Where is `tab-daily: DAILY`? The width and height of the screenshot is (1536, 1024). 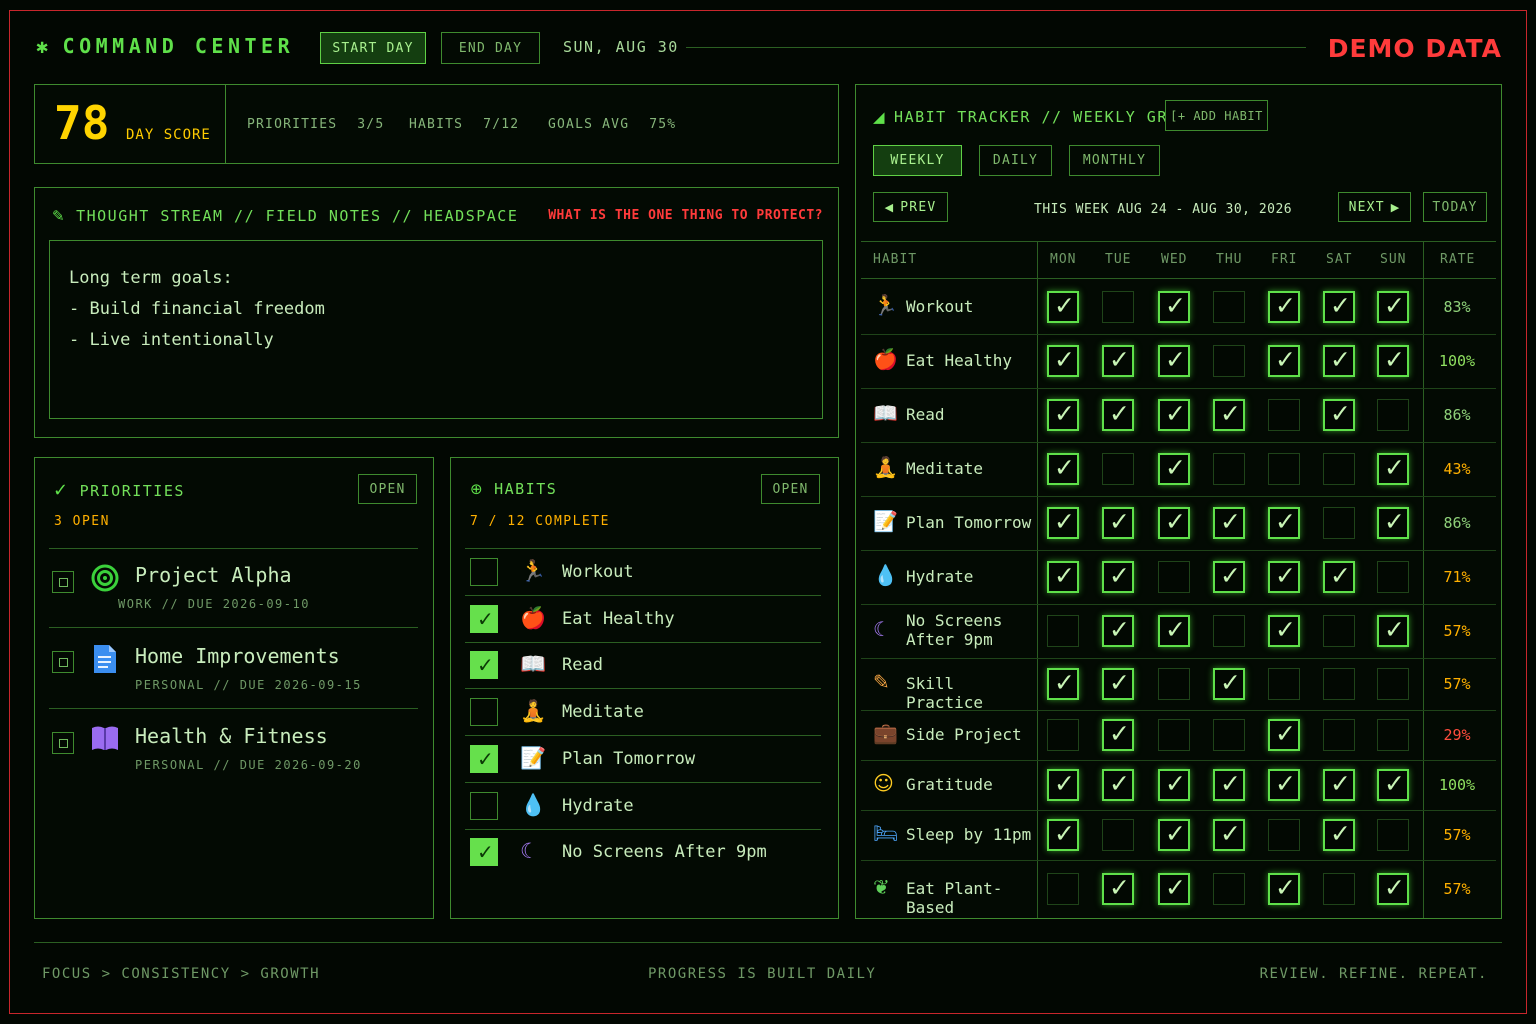
tab-daily: DAILY is located at coordinates (1015, 160).